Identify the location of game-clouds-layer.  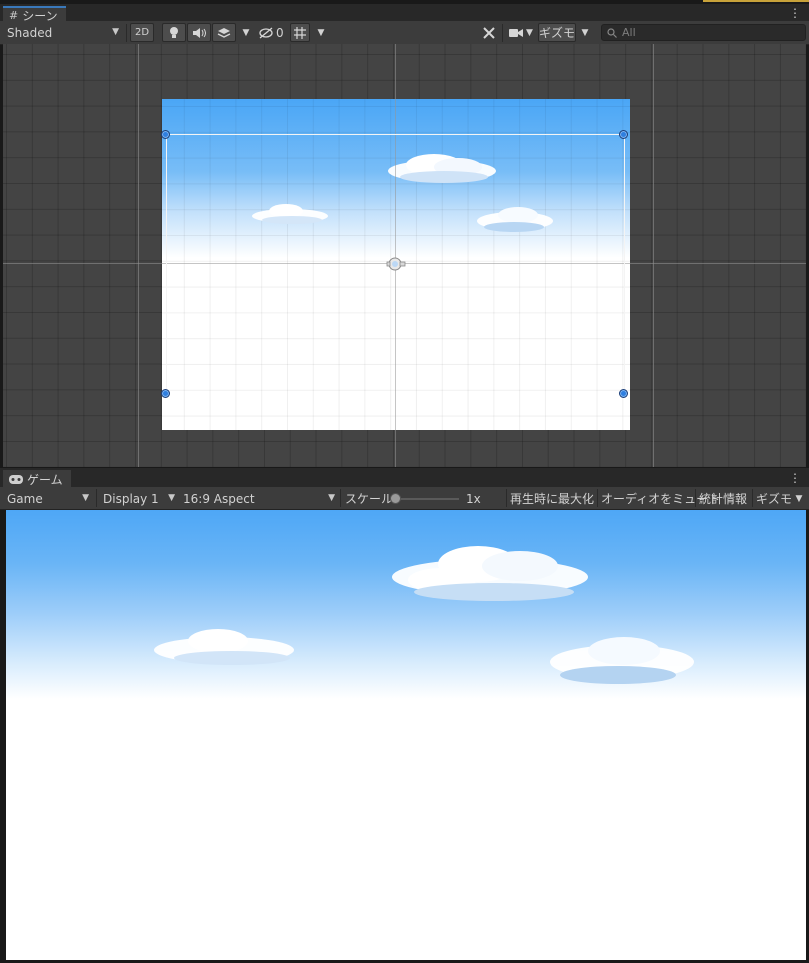
(424, 615).